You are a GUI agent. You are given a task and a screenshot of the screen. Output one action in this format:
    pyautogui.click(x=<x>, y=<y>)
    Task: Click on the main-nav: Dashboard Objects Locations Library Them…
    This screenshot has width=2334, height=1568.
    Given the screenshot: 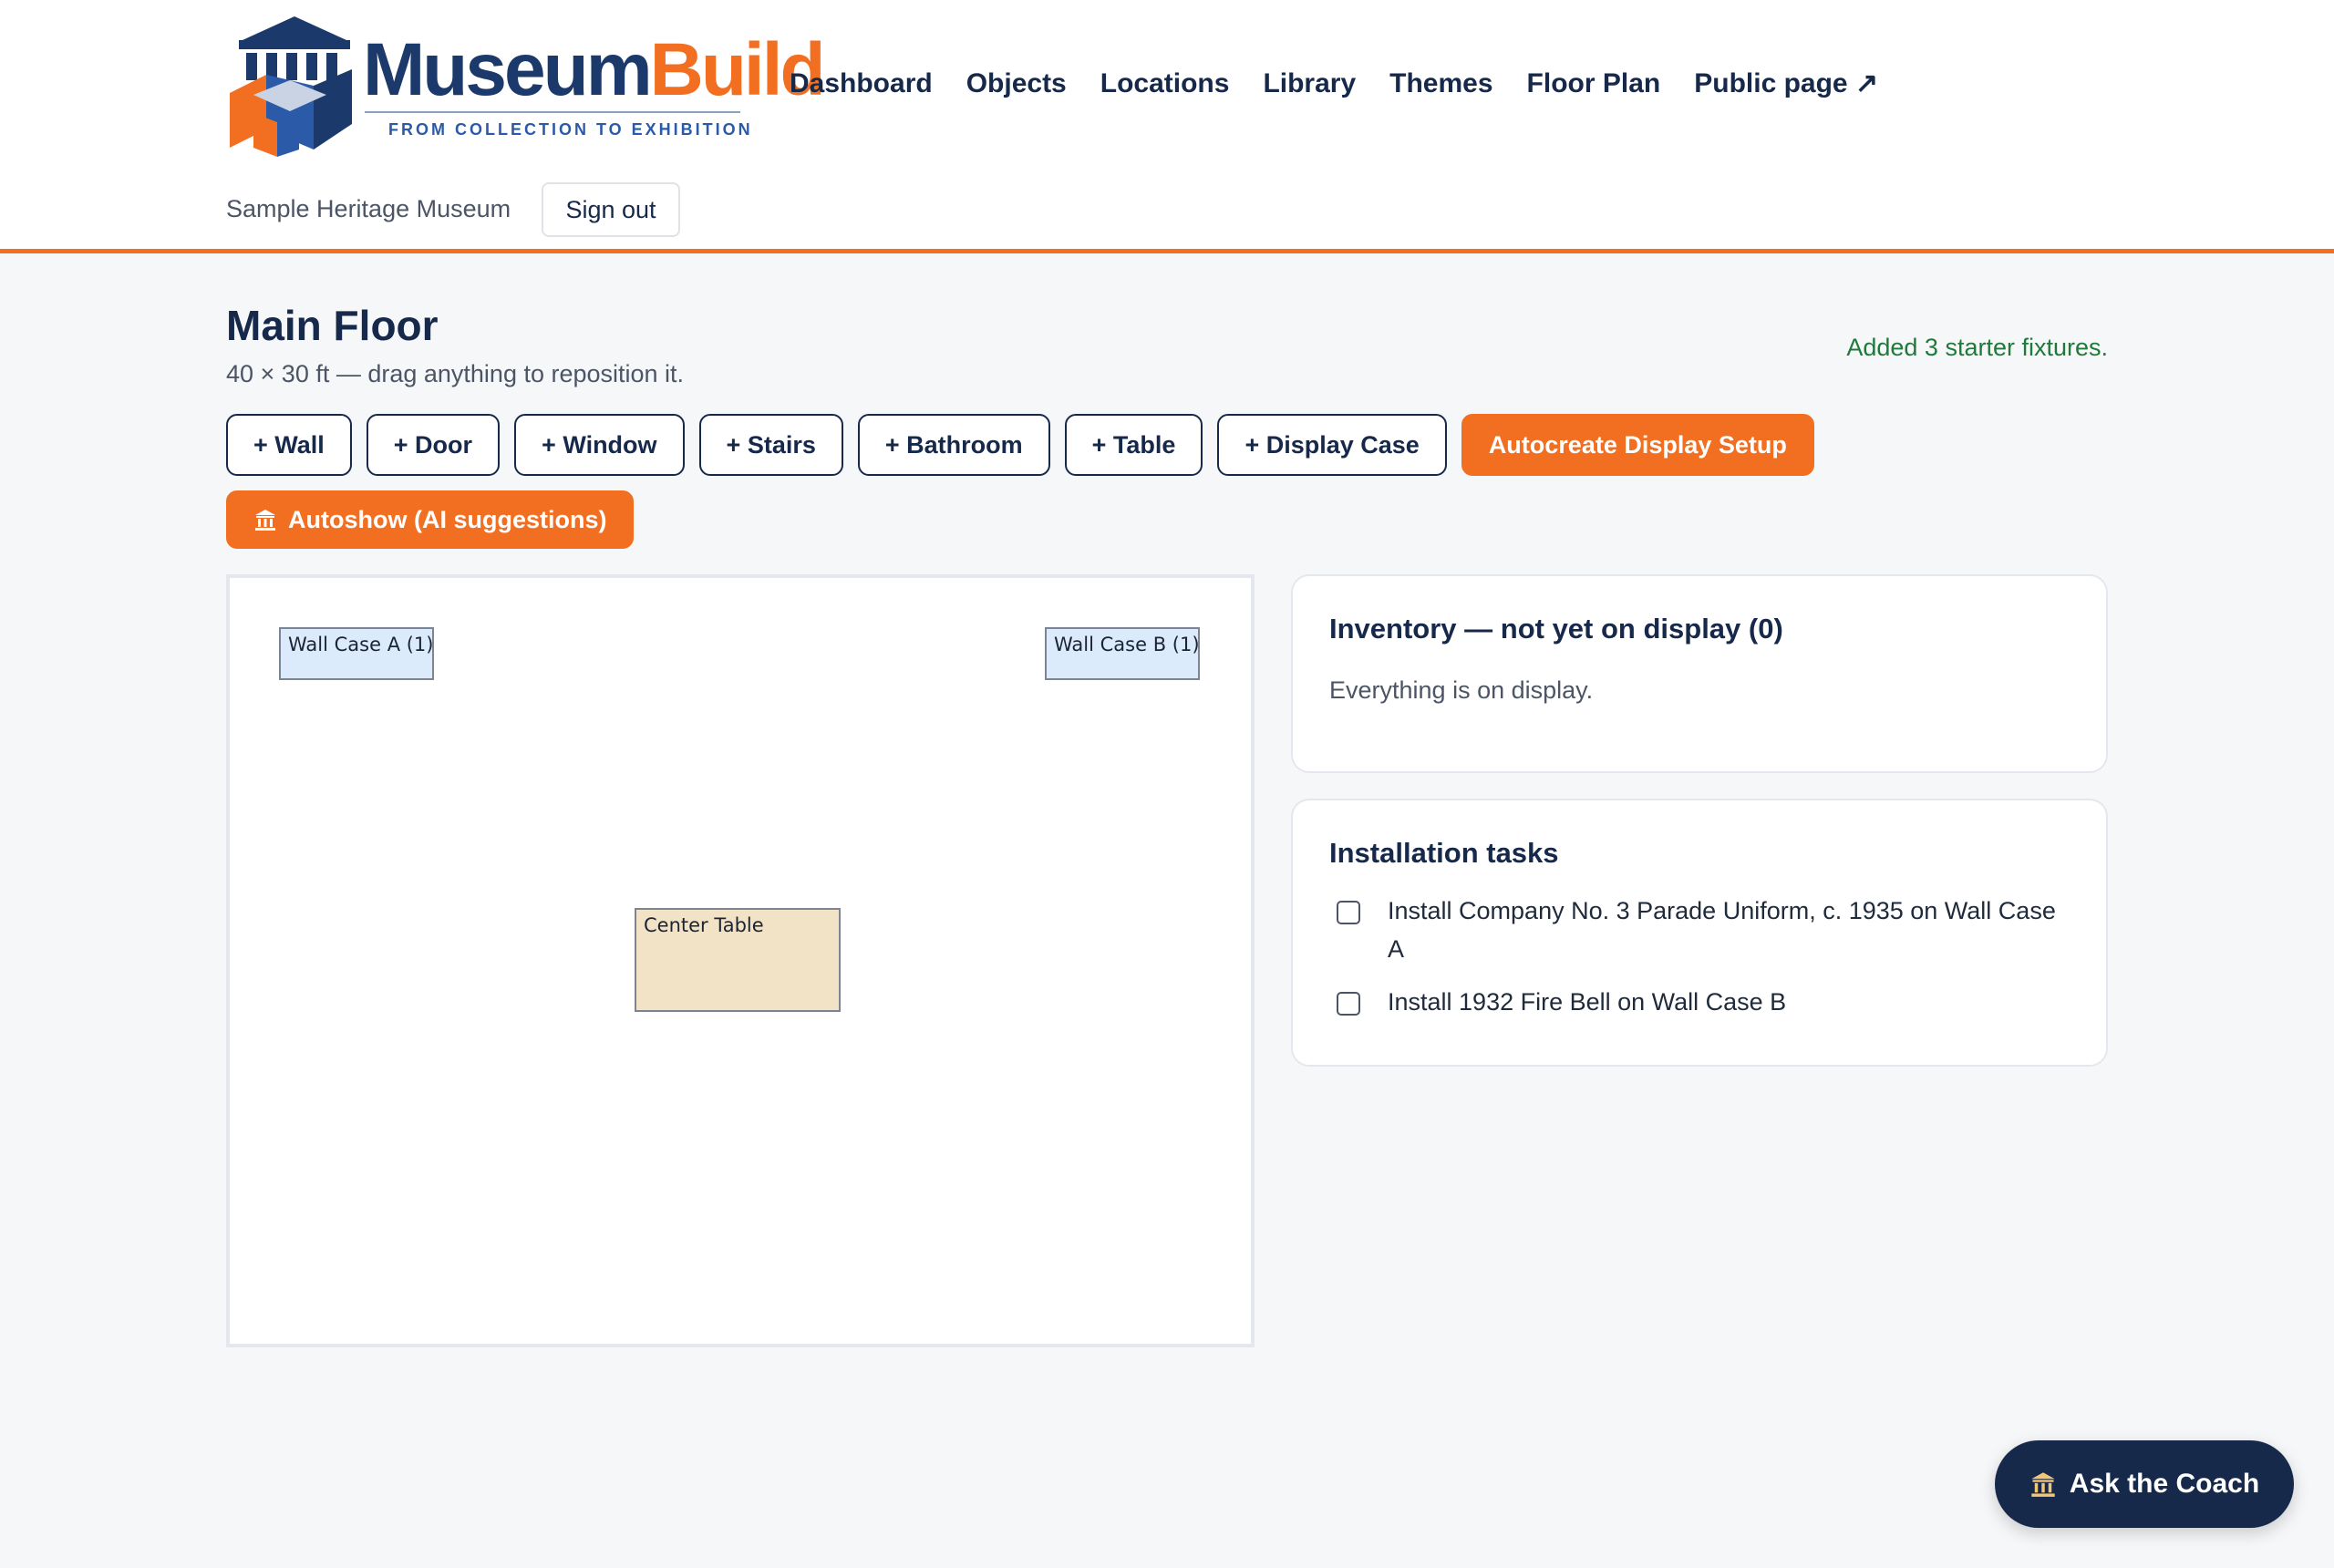 What is the action you would take?
    pyautogui.click(x=1334, y=83)
    